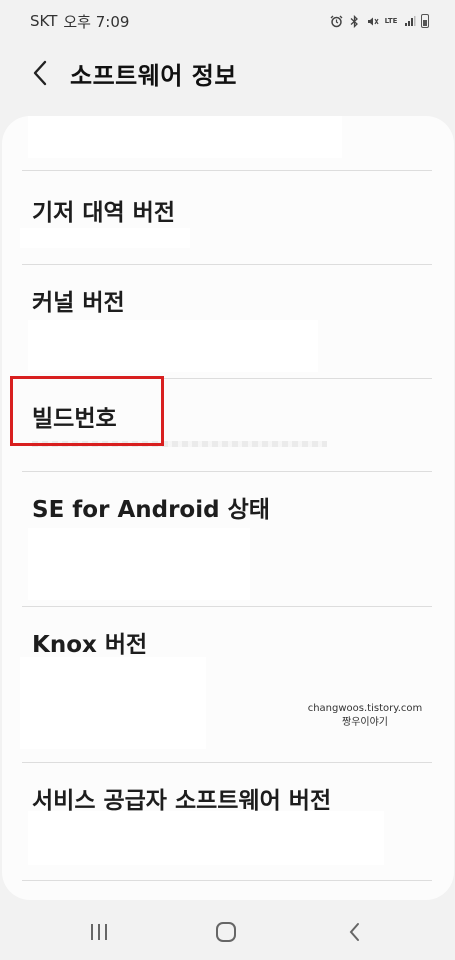 The width and height of the screenshot is (455, 960). I want to click on status-bar: SKT 오후 7:09 LTE, so click(227, 21).